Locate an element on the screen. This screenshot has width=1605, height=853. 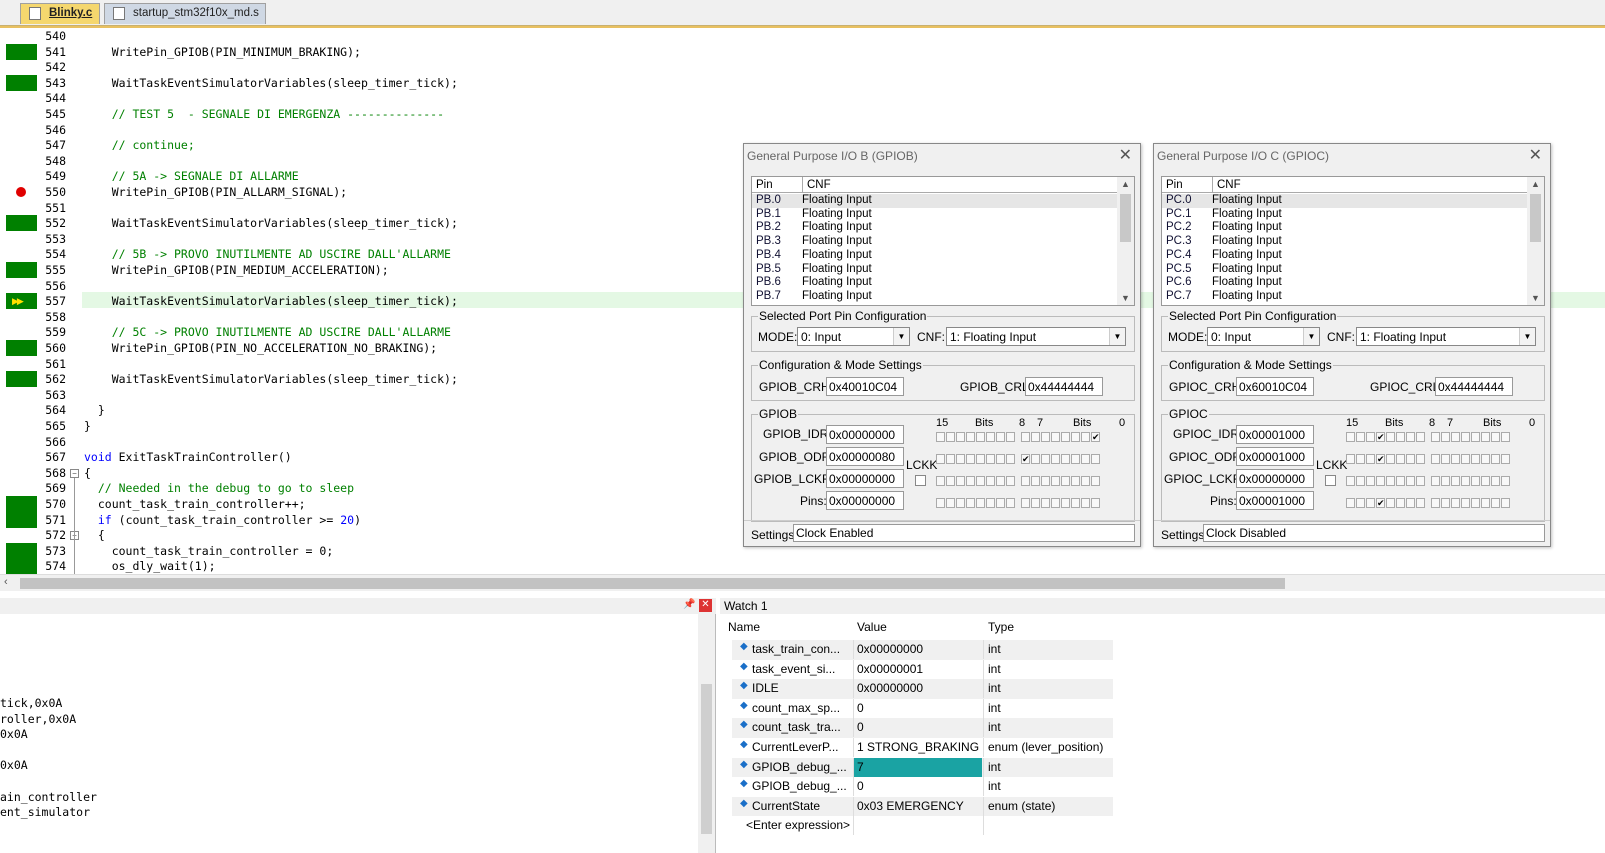
pins-field: 0x00000000 is located at coordinates (865, 500).